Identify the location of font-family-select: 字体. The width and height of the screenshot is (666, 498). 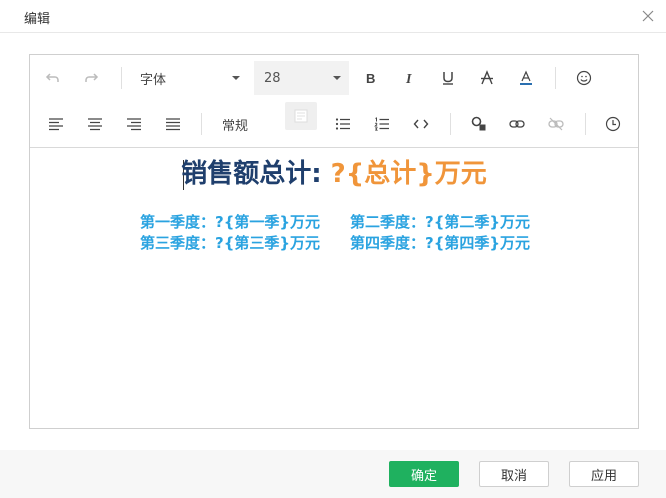
(189, 78).